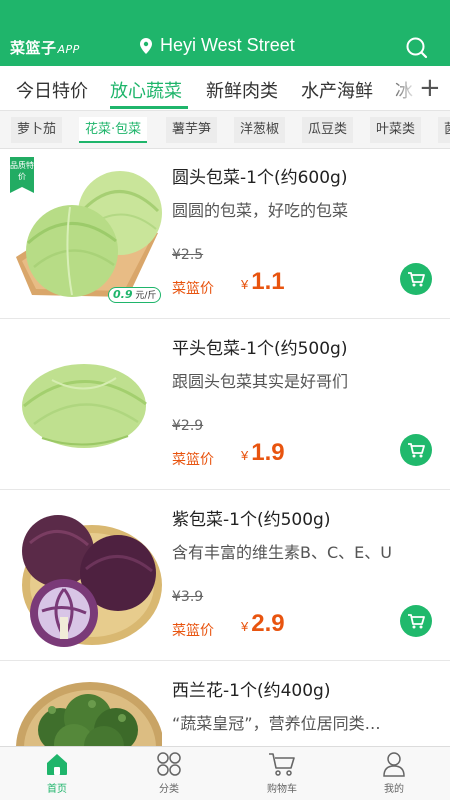 Image resolution: width=450 pixels, height=800 pixels. What do you see at coordinates (146, 296) in the screenshot?
I see `unit-price-suffix: 元/斤` at bounding box center [146, 296].